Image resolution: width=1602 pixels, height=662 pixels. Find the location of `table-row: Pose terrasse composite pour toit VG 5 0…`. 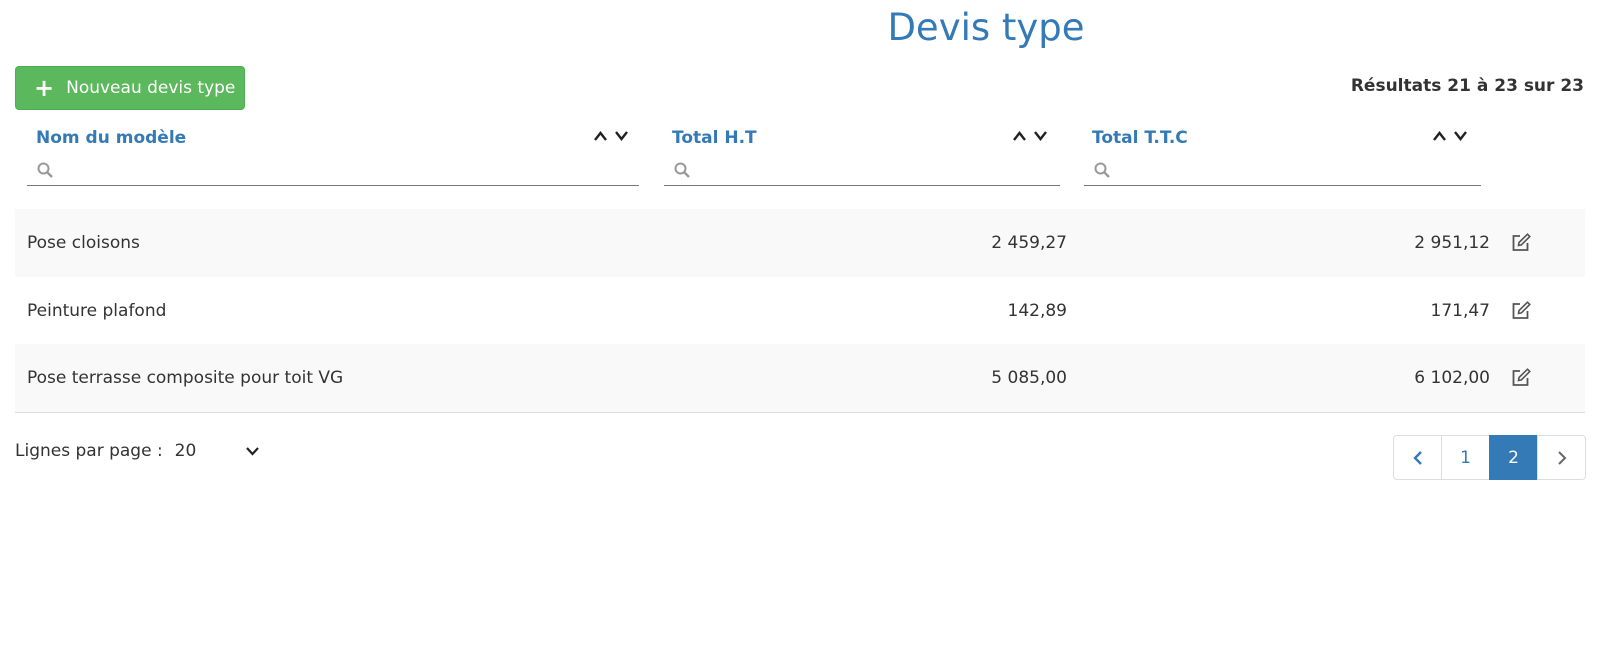

table-row: Pose terrasse composite pour toit VG 5 0… is located at coordinates (800, 378).